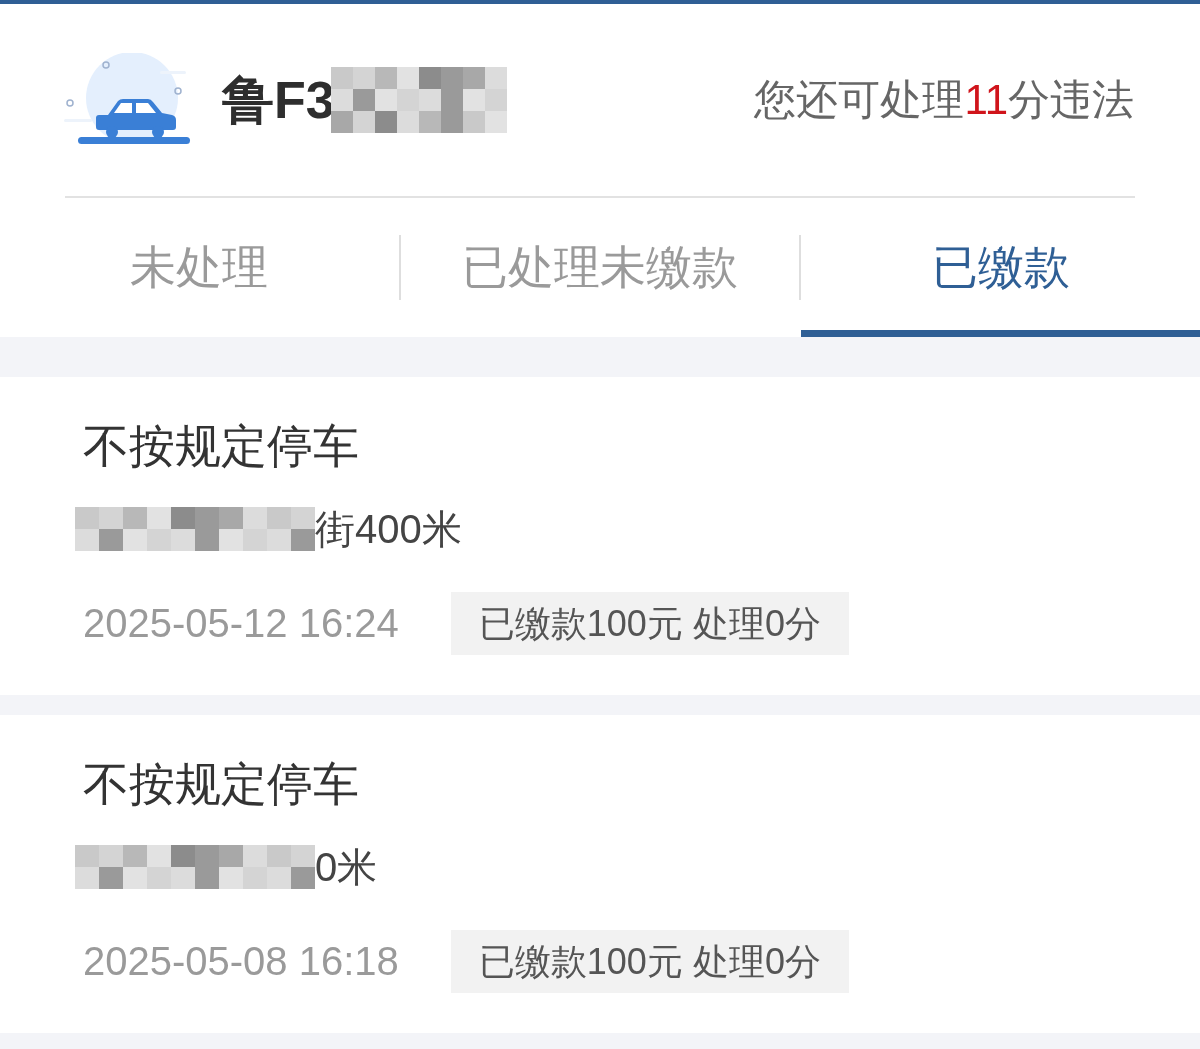  Describe the element at coordinates (346, 867) in the screenshot. I see `violation-location: 0米` at that location.